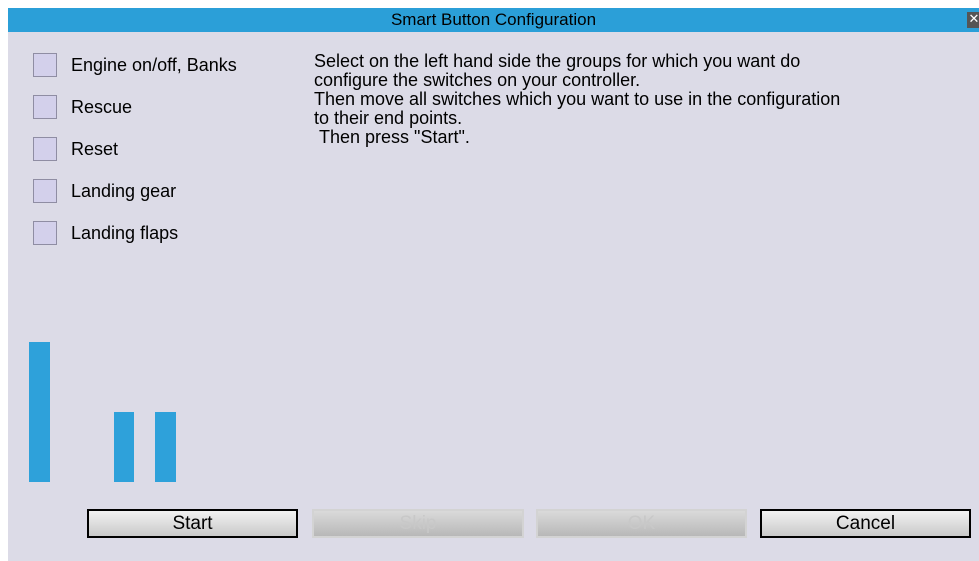  Describe the element at coordinates (45, 107) in the screenshot. I see `checkbox-rescue` at that location.